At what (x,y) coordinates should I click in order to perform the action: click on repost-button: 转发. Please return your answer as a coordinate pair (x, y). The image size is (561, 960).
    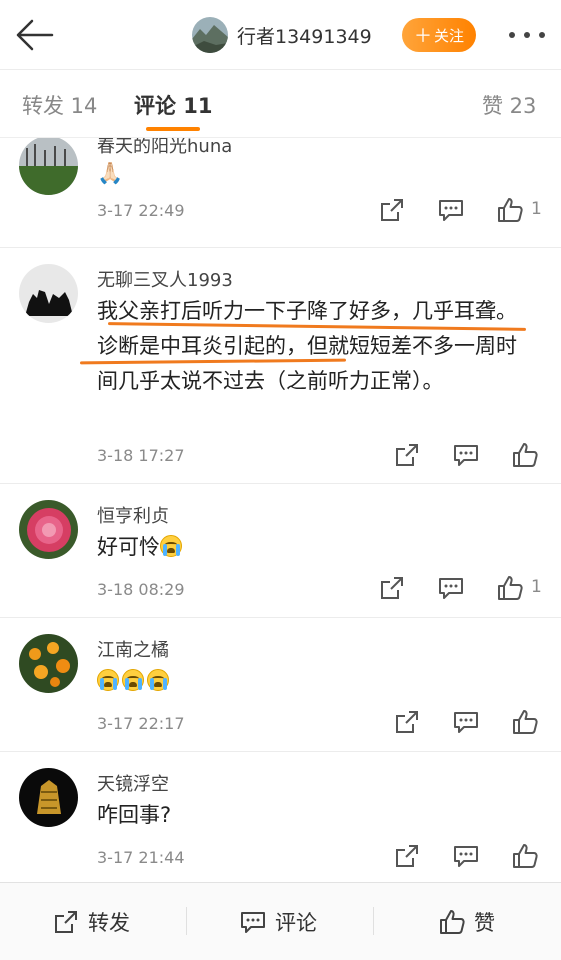
    Looking at the image, I should click on (91, 922).